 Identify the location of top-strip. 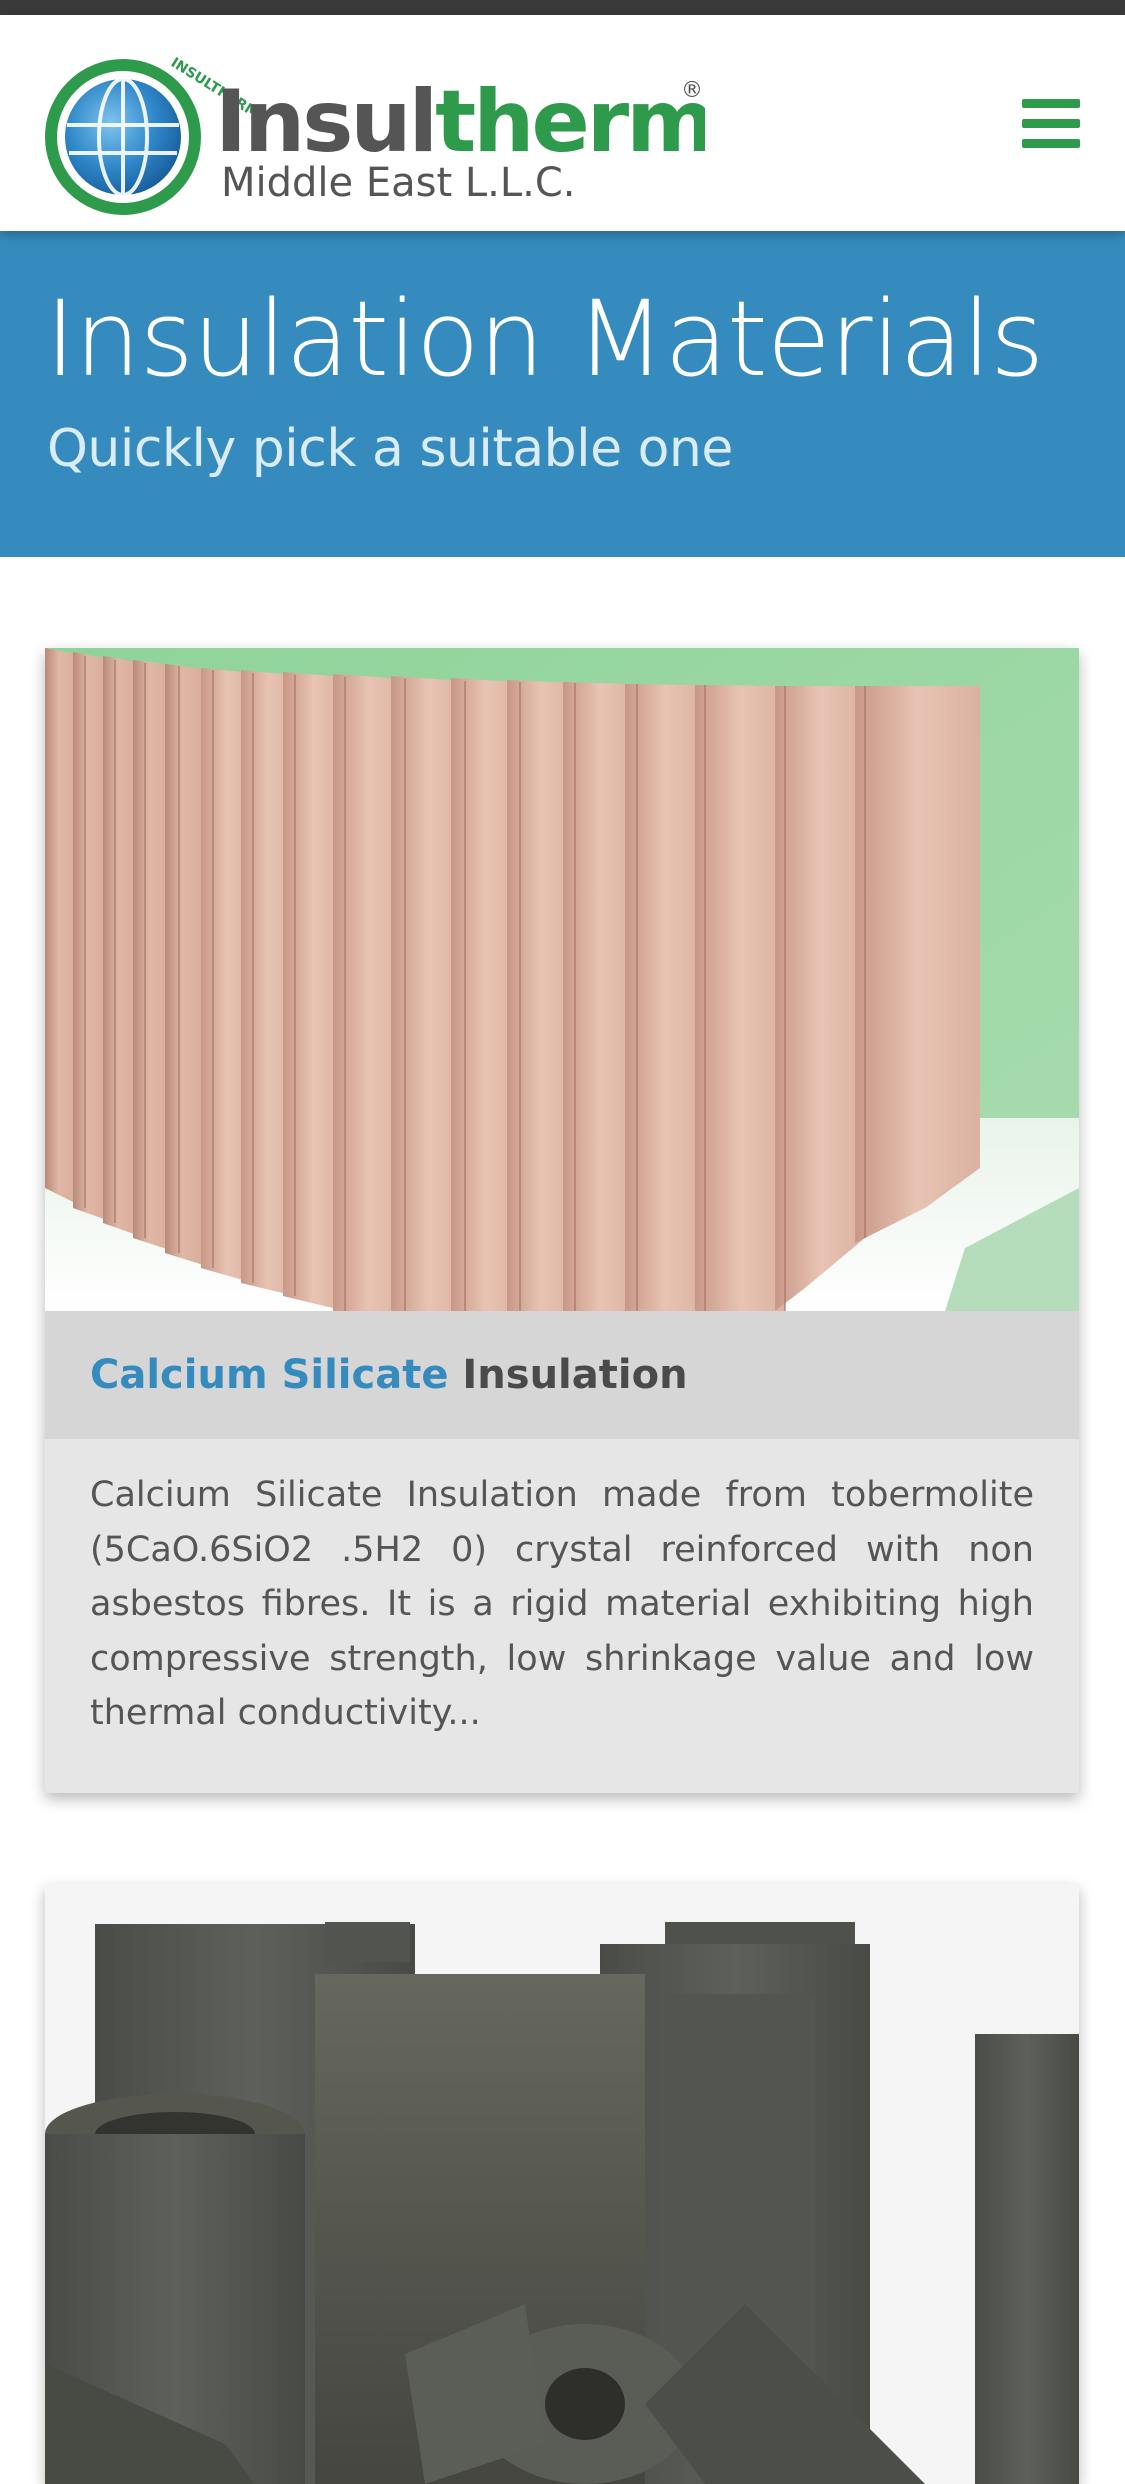
(562, 7).